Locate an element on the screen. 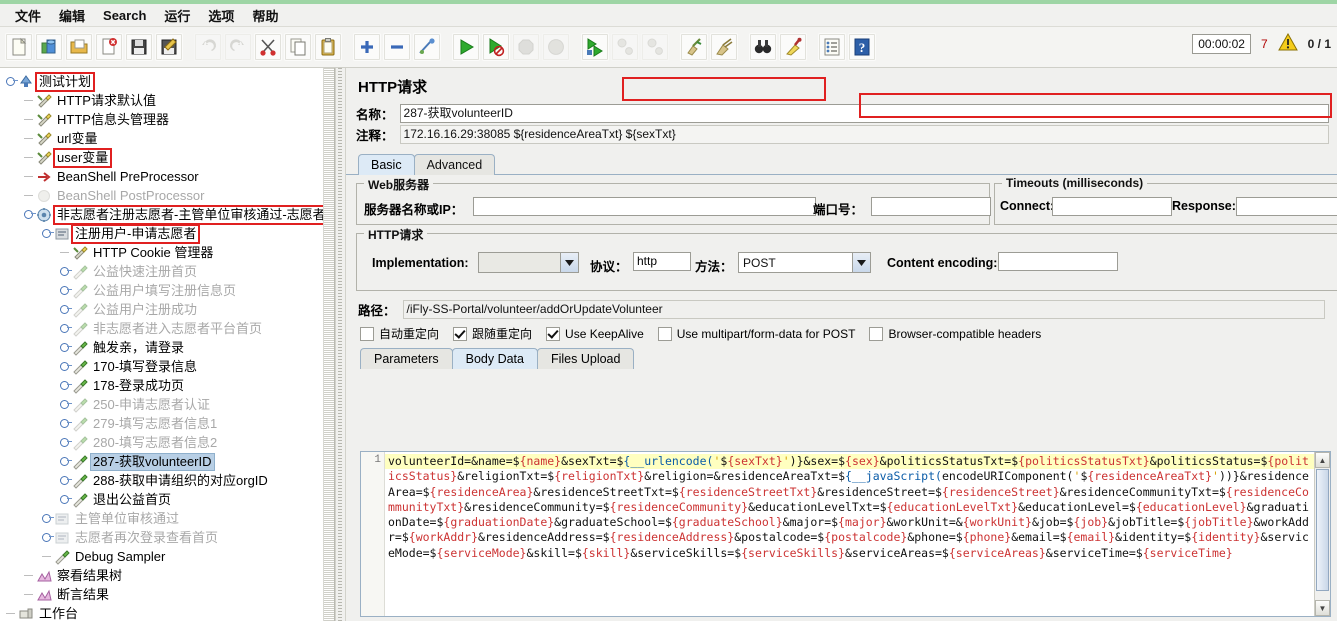 This screenshot has width=1337, height=621. tree-node: BeanShell PreProcessor is located at coordinates (167, 176).